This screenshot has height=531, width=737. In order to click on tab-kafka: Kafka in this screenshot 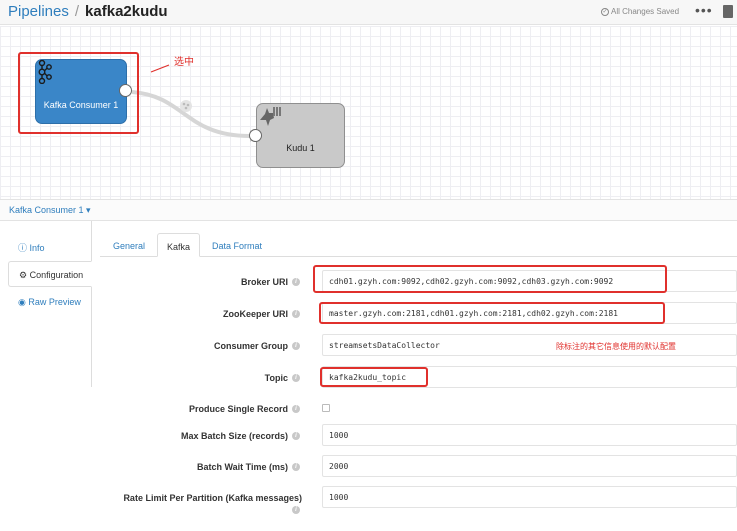, I will do `click(178, 245)`.